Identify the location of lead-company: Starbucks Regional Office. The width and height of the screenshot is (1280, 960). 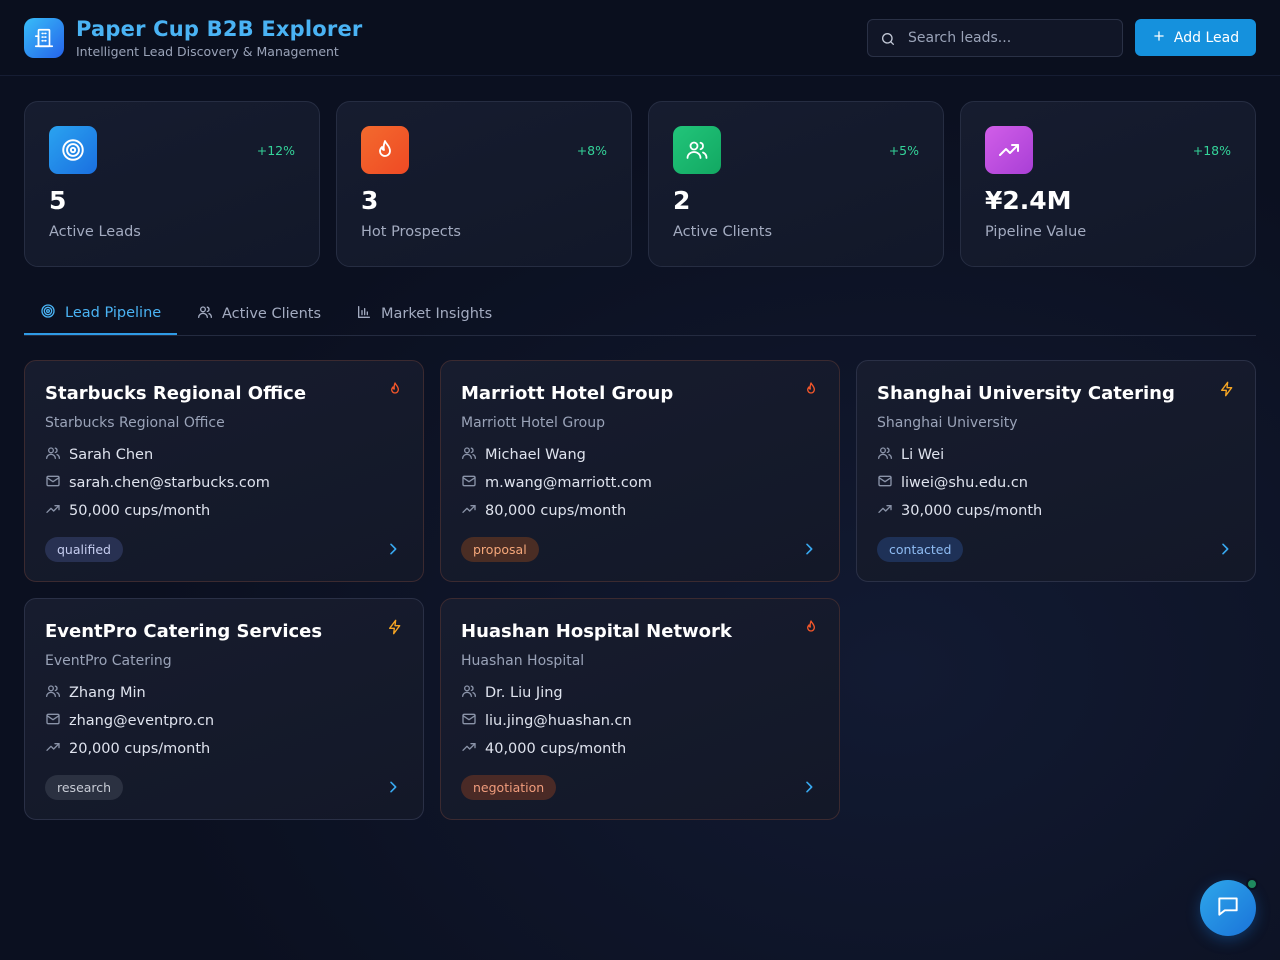
(135, 423).